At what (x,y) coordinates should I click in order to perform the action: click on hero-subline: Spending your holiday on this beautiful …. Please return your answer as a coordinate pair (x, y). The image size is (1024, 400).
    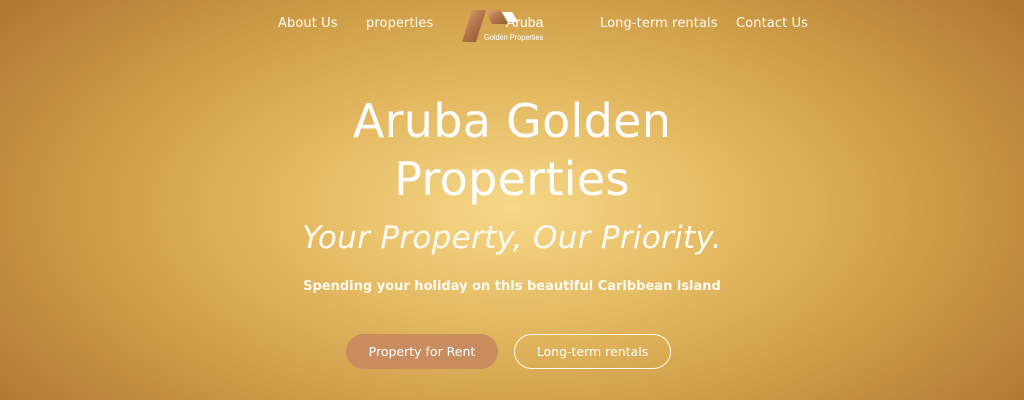
    Looking at the image, I should click on (512, 286).